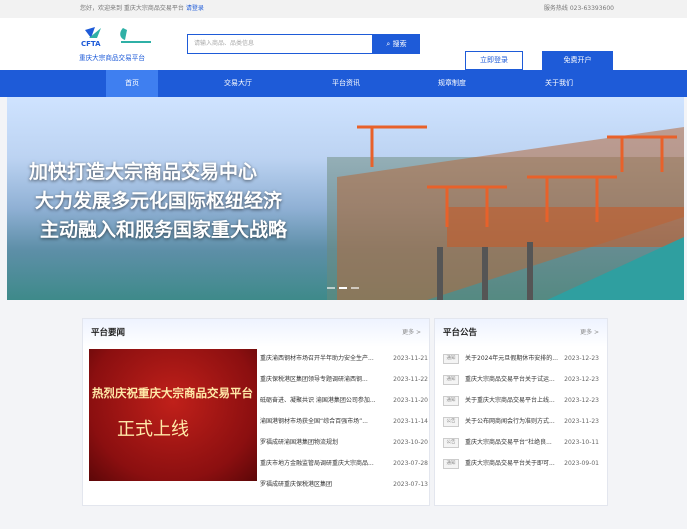 The image size is (687, 529). I want to click on news-item: 重庆保税港区集团领导专题调研渝西钢... 2023-11-22, so click(344, 380).